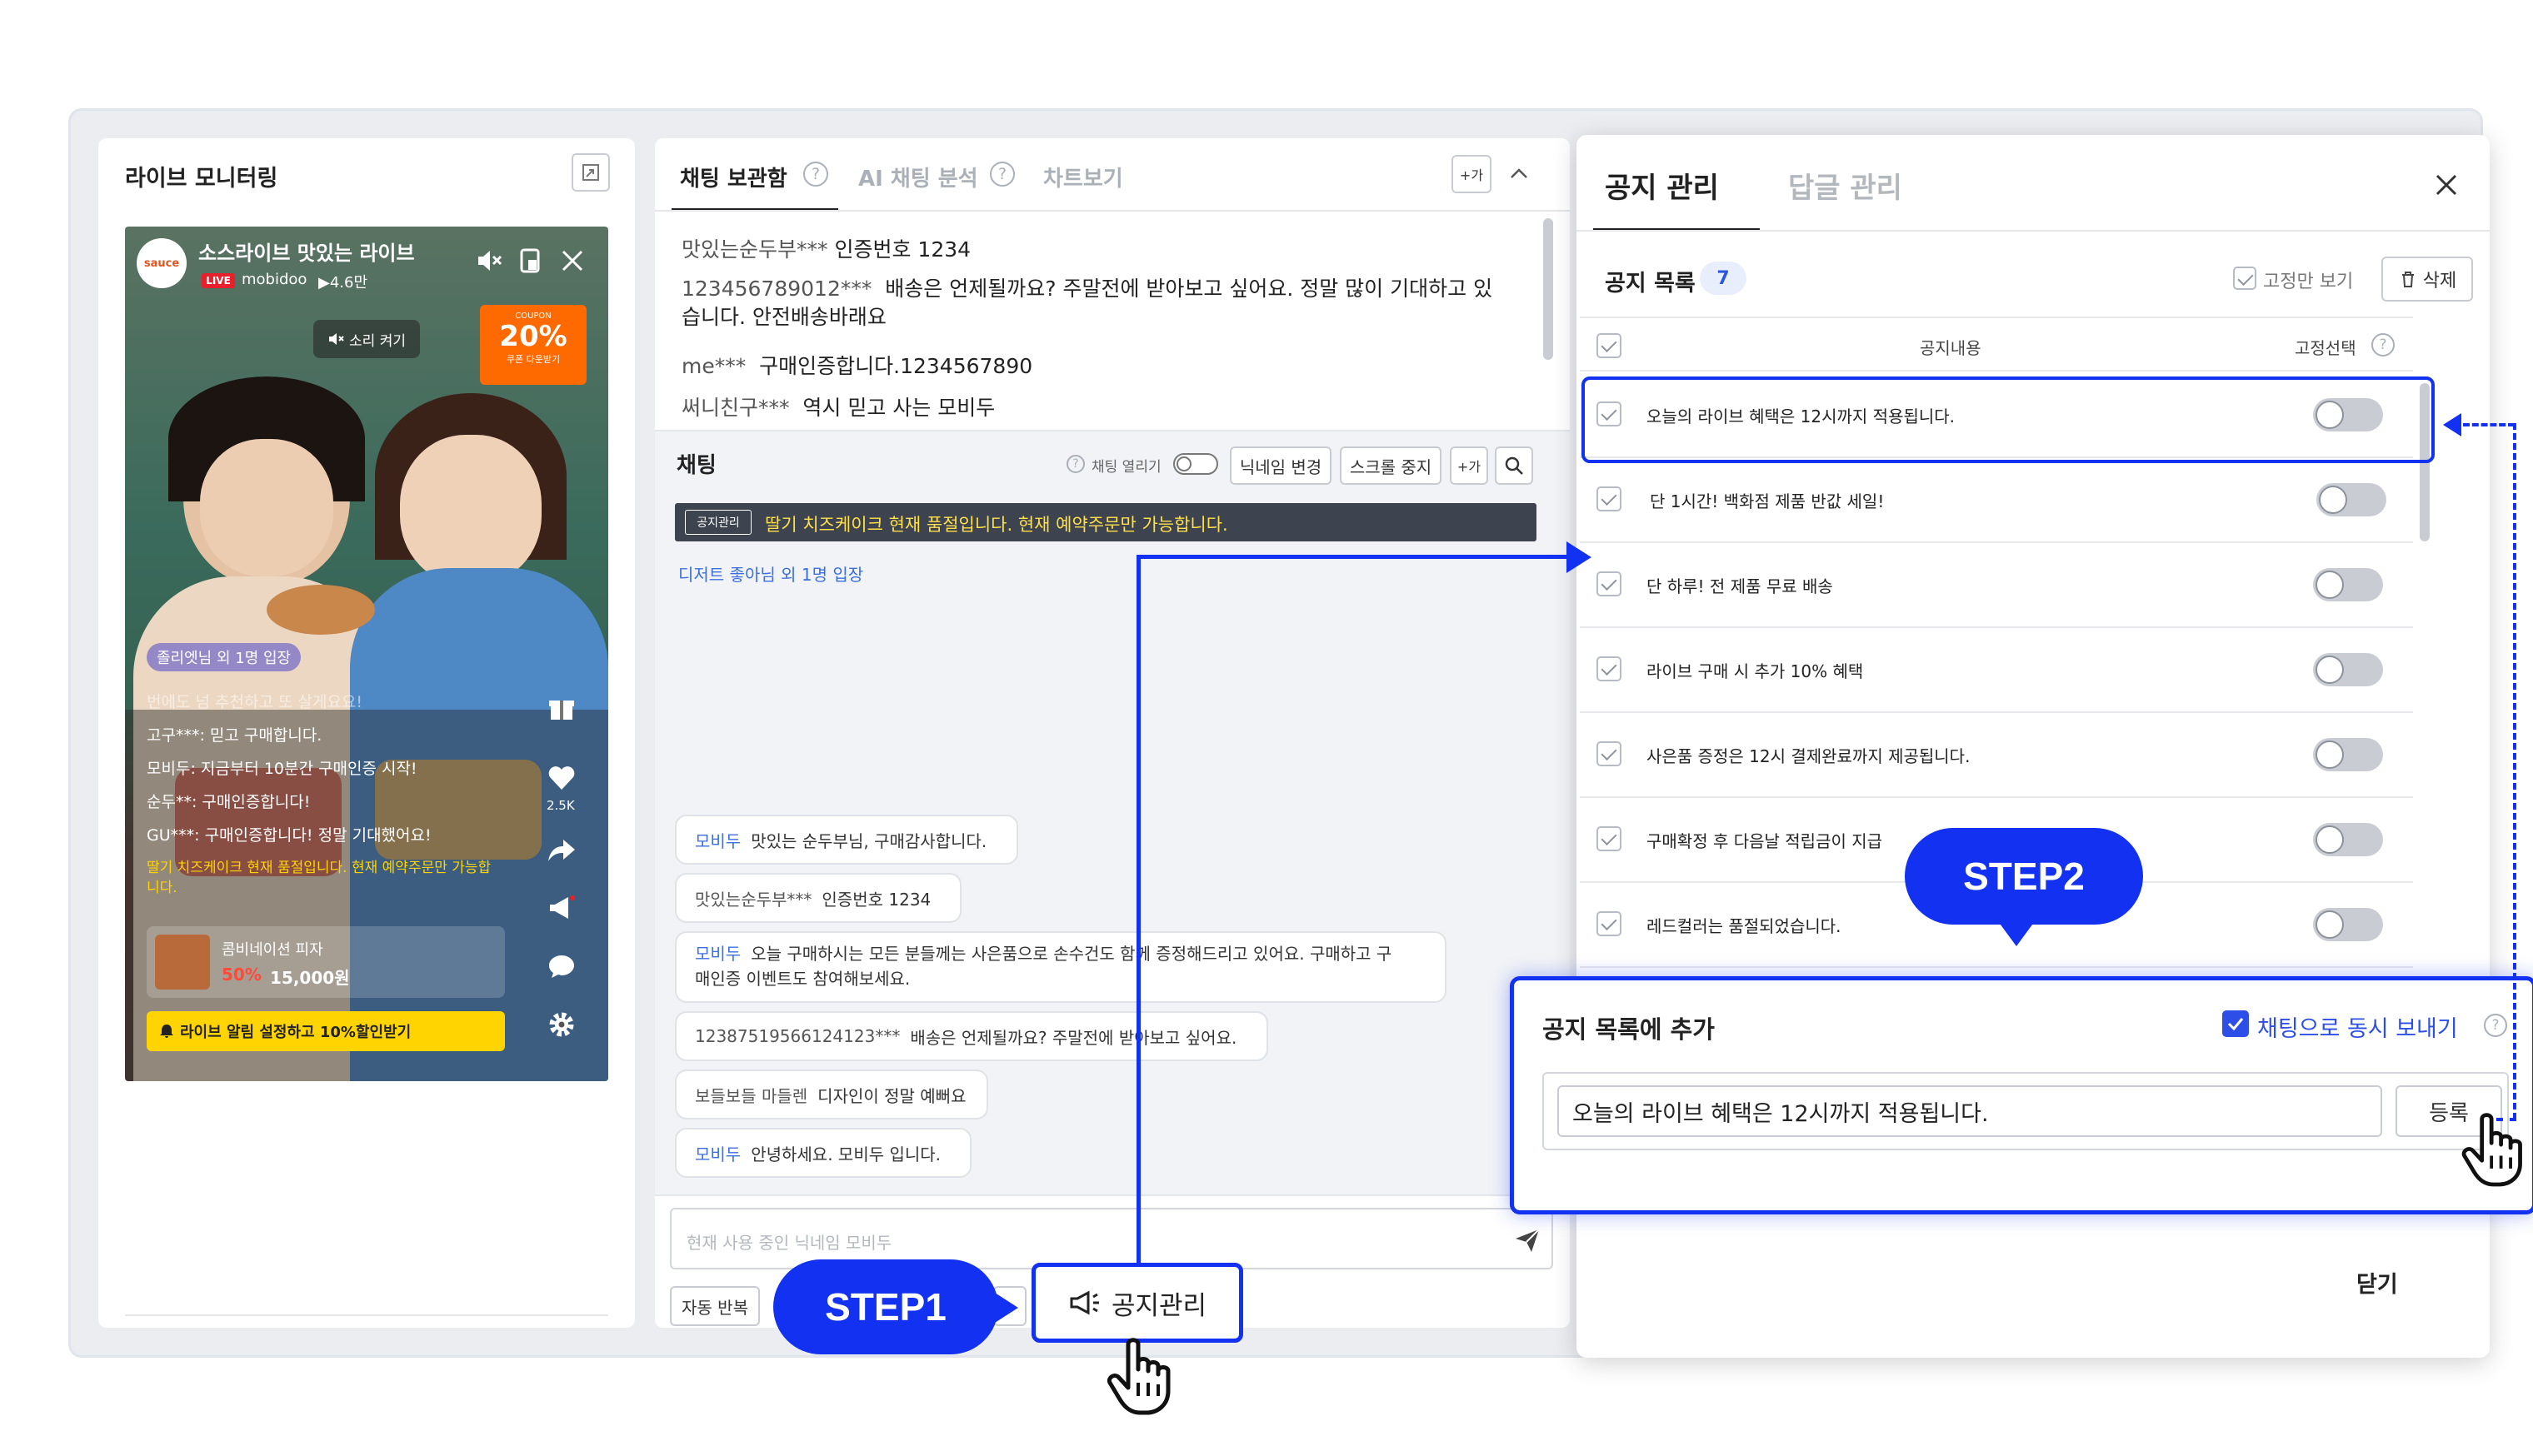 The height and width of the screenshot is (1456, 2533). What do you see at coordinates (2033, 231) in the screenshot?
I see `header-divider` at bounding box center [2033, 231].